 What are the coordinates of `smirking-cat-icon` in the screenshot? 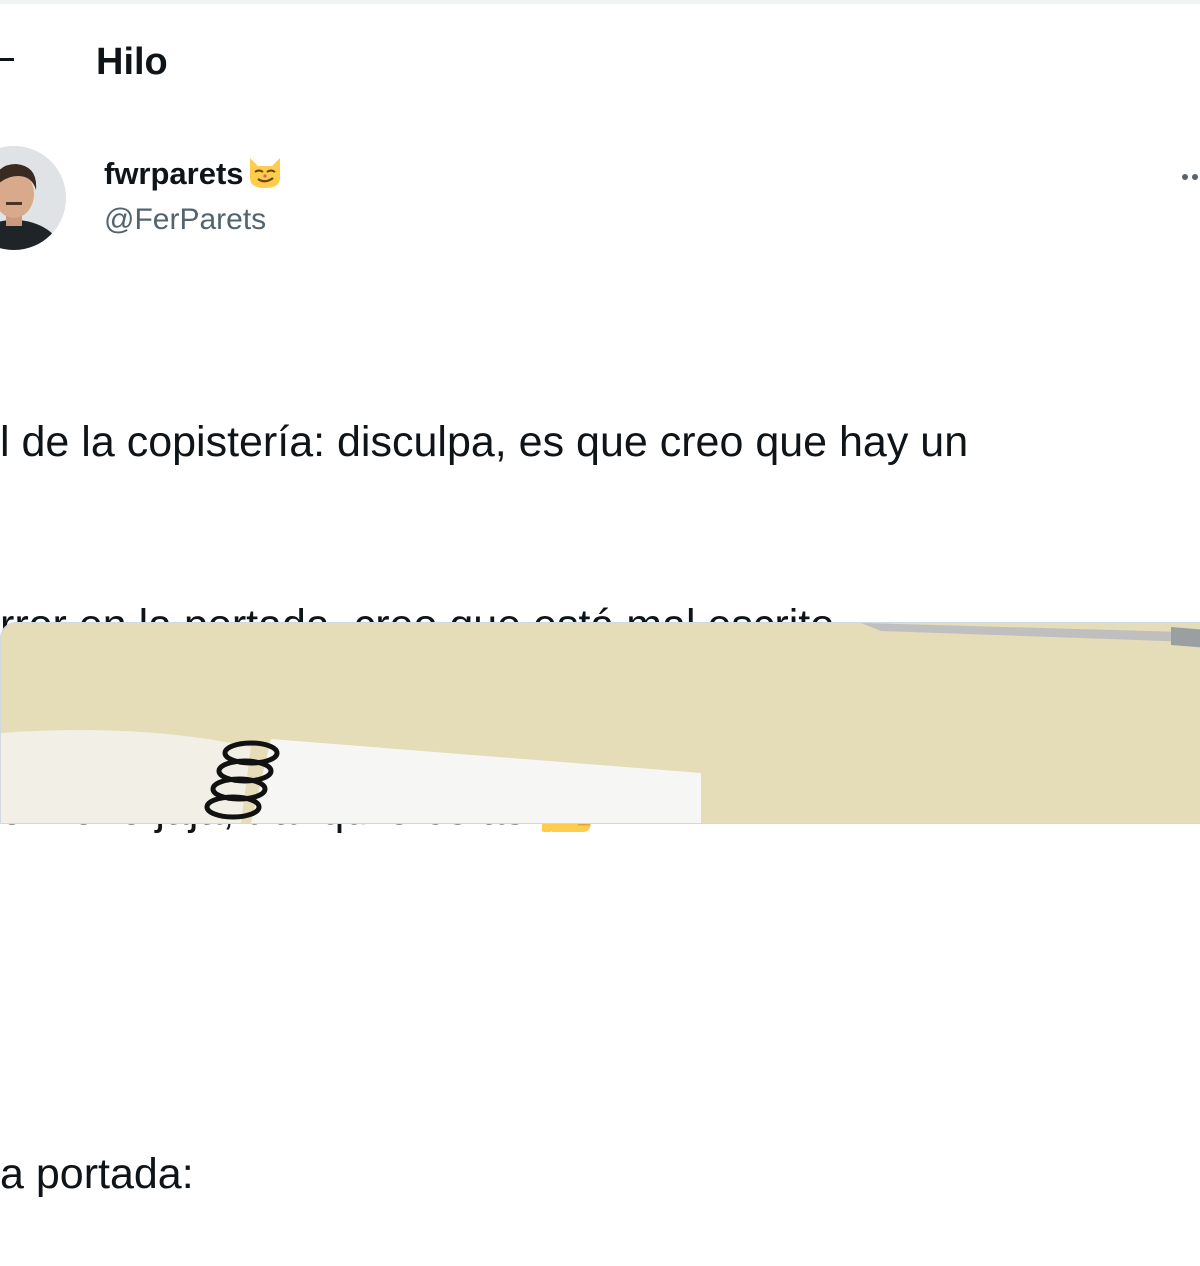 It's located at (265, 177).